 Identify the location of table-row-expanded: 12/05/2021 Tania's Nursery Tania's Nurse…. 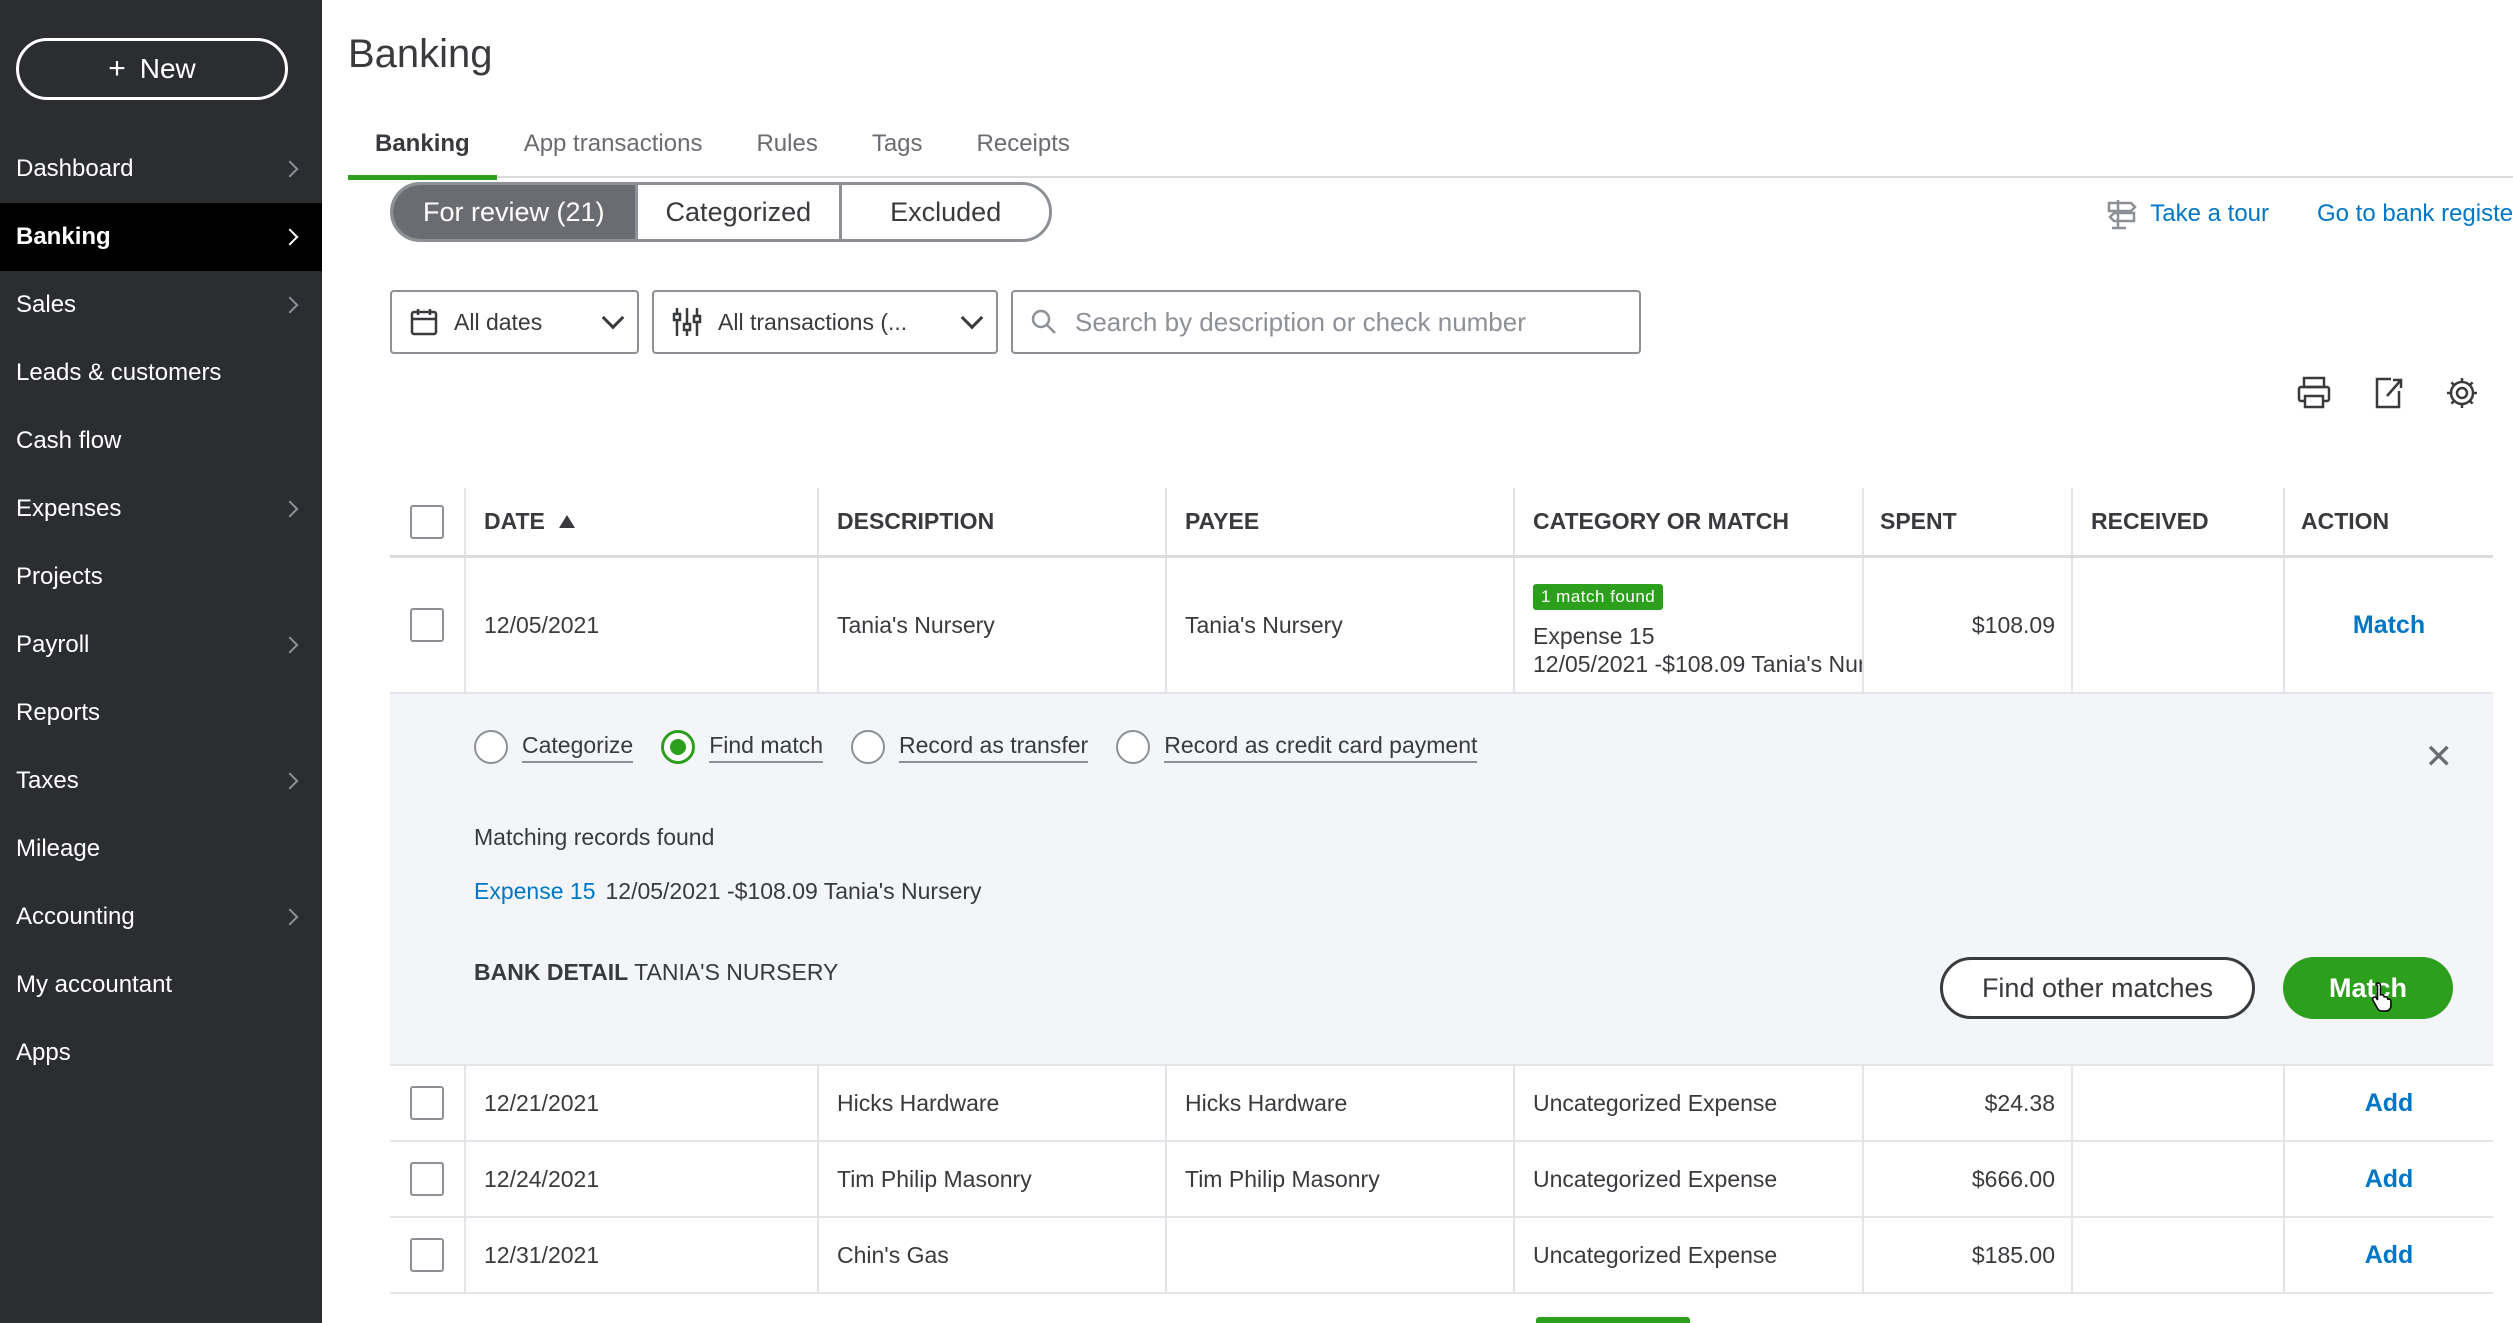
(1441, 626).